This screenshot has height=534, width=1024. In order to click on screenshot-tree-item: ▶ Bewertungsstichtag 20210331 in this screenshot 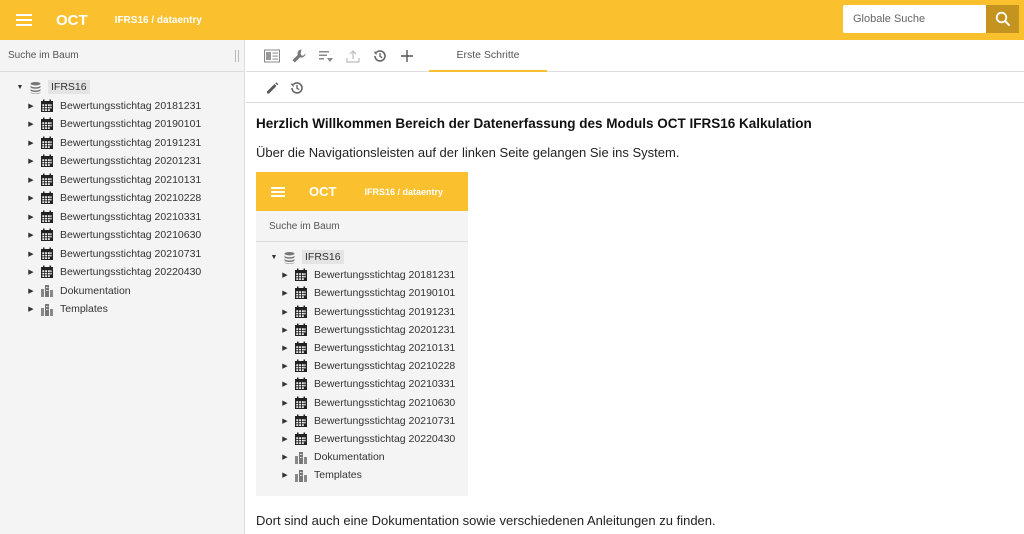, I will do `click(362, 384)`.